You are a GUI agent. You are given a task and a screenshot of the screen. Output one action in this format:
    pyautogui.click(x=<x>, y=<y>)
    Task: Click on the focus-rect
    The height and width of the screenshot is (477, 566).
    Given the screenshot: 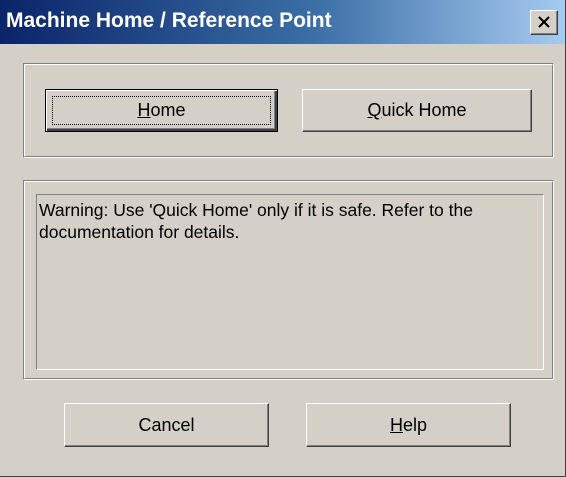 What is the action you would take?
    pyautogui.click(x=161, y=110)
    